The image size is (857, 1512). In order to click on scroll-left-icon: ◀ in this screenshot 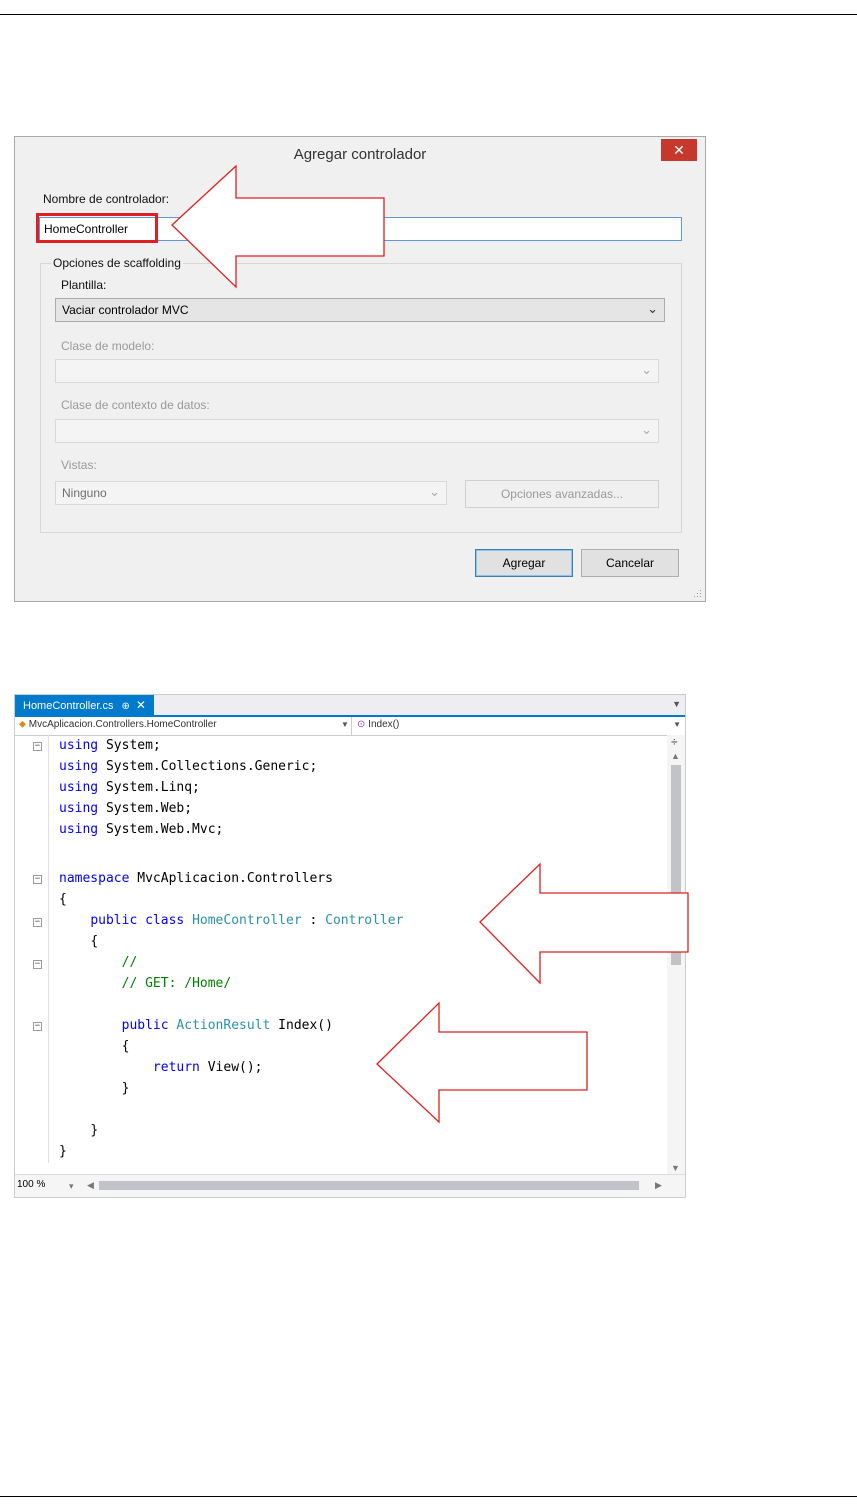, I will do `click(90, 1185)`.